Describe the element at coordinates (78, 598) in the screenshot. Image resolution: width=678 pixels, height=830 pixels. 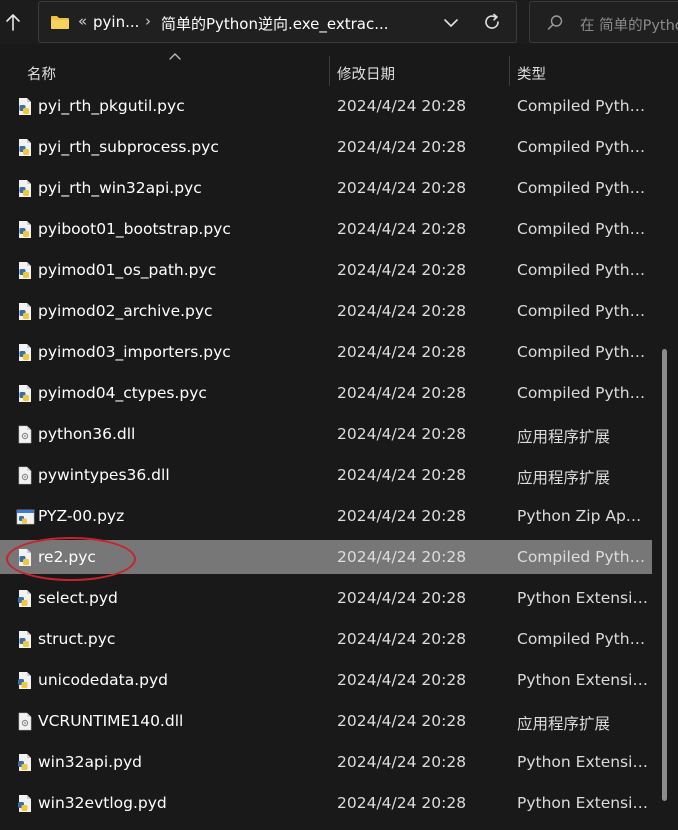
I see `file-name: select.pyd` at that location.